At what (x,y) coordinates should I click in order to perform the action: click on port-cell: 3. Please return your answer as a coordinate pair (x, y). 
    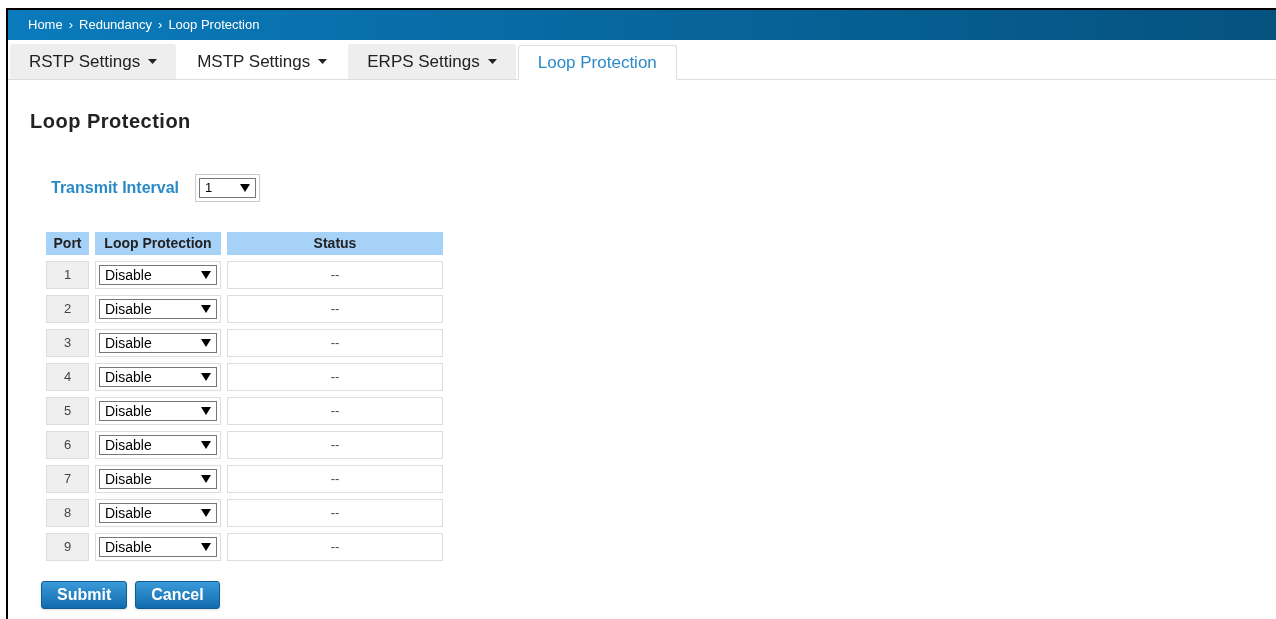
    Looking at the image, I should click on (67, 343).